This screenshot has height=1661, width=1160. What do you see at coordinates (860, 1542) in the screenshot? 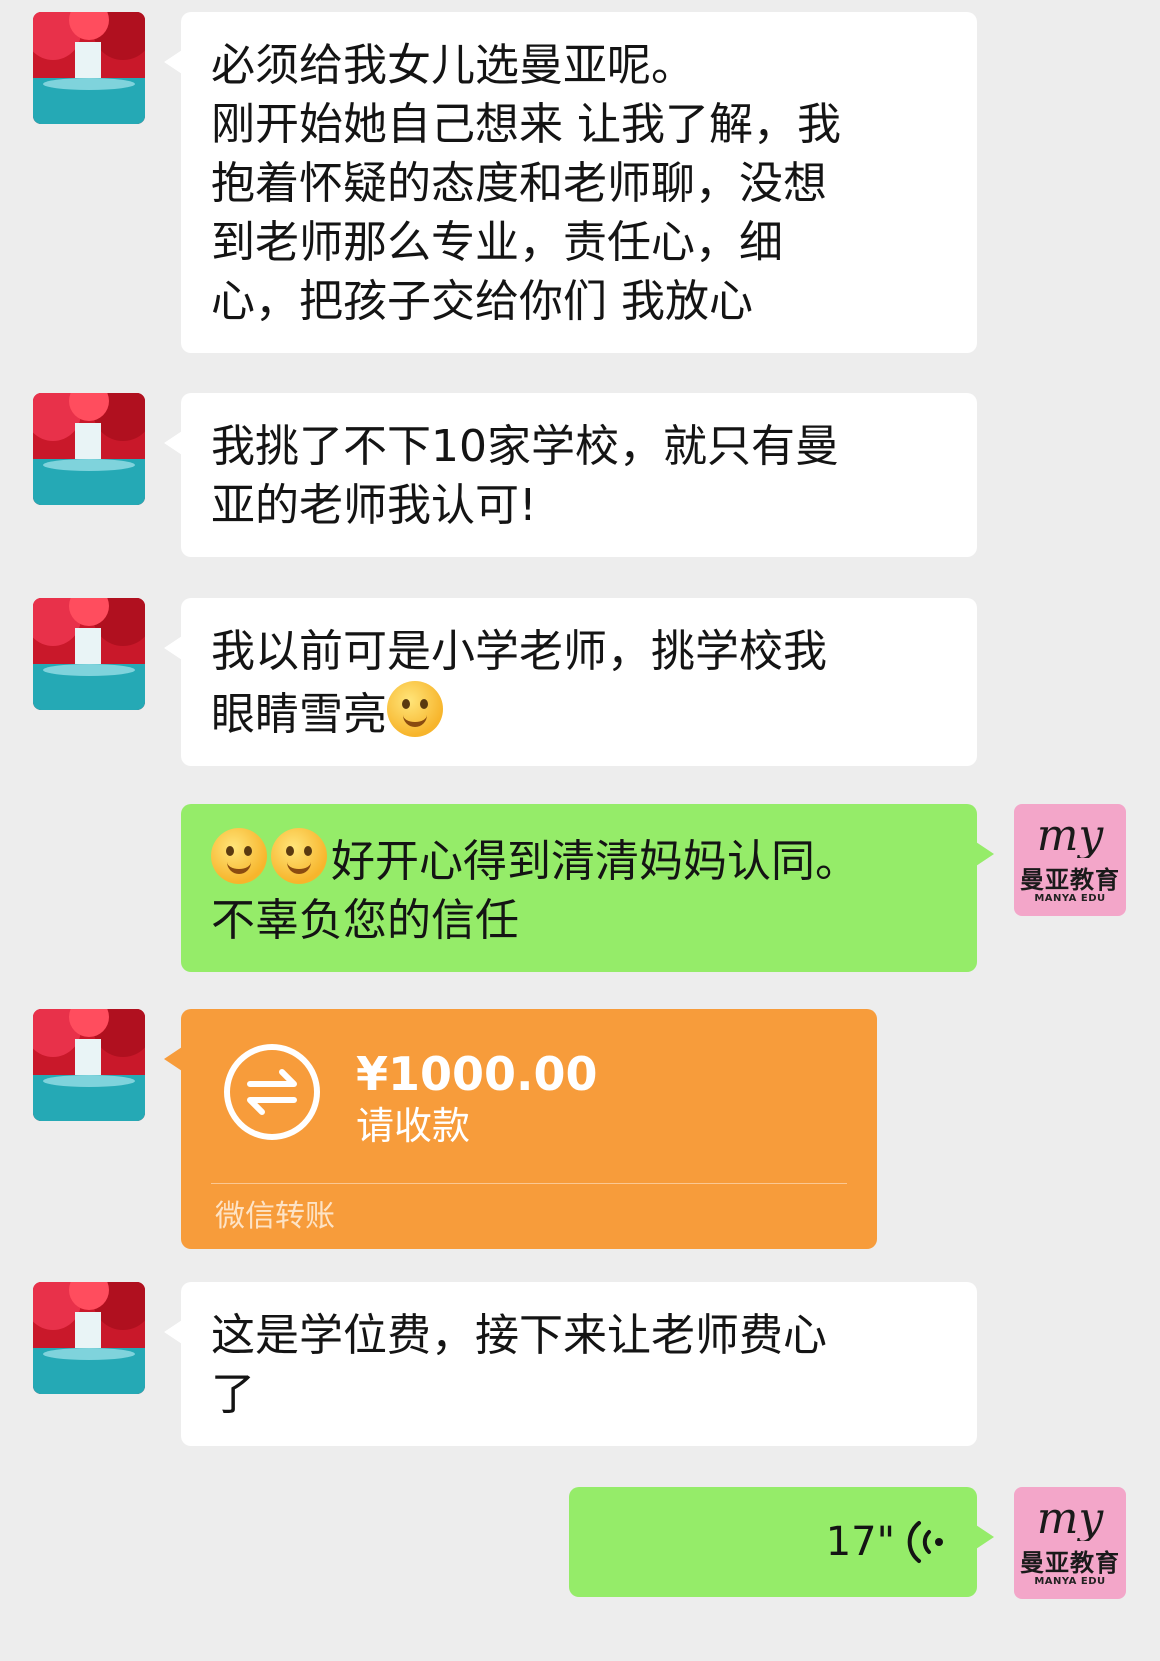
I see `voice-duration: 17"` at bounding box center [860, 1542].